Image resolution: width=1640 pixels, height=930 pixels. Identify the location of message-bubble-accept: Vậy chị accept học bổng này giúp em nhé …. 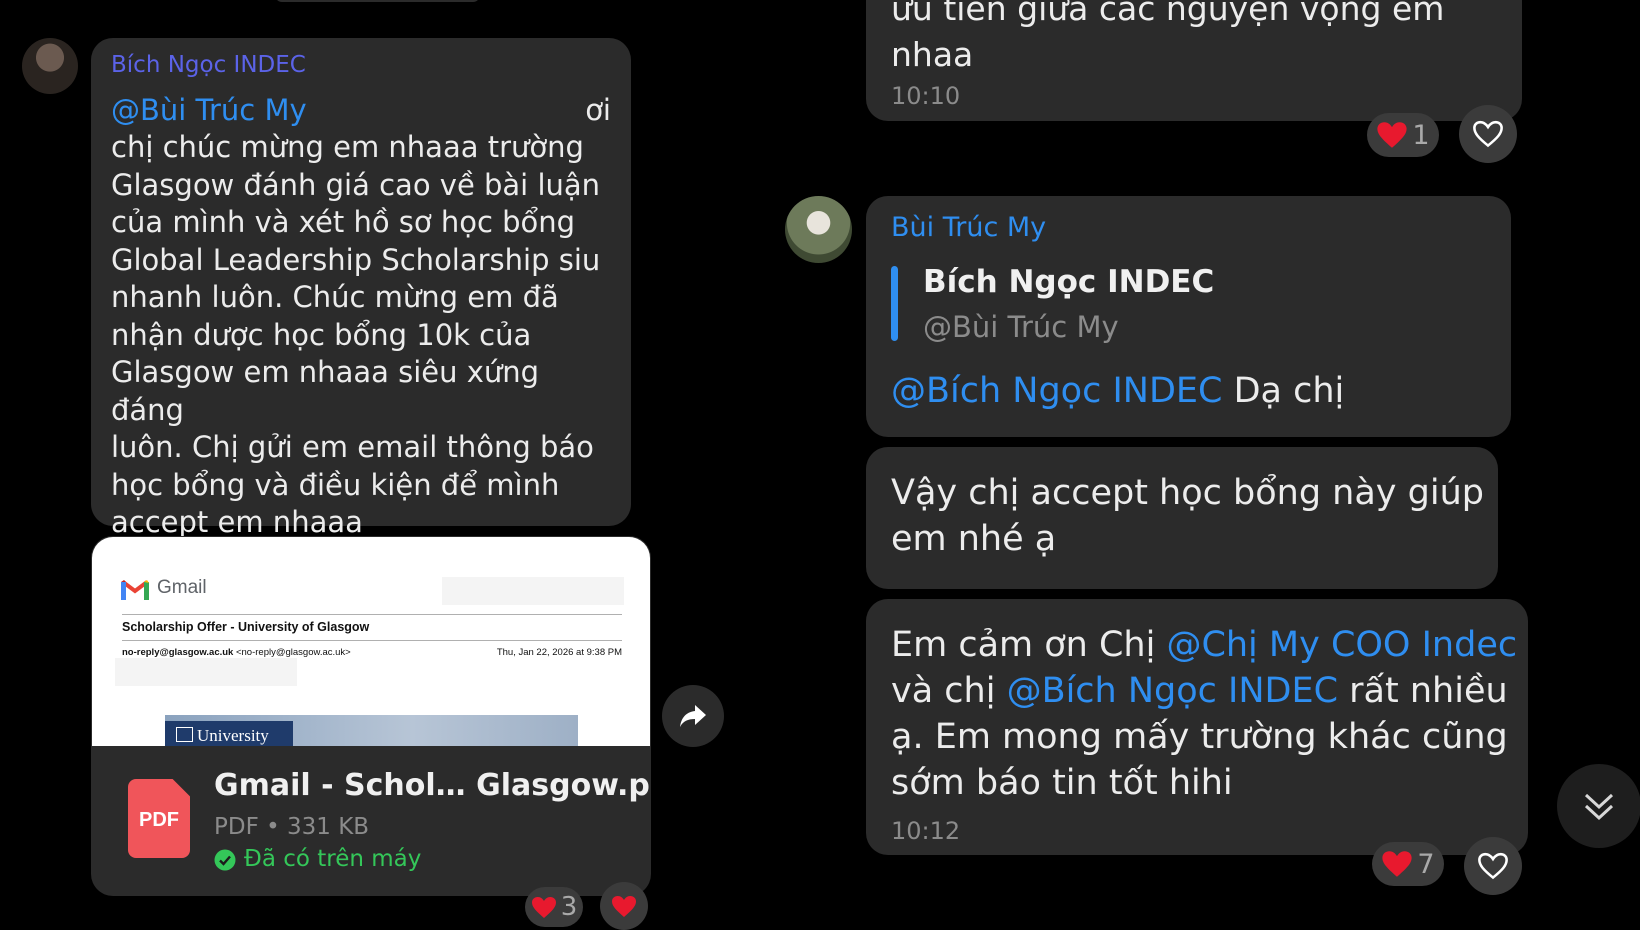
(1182, 518).